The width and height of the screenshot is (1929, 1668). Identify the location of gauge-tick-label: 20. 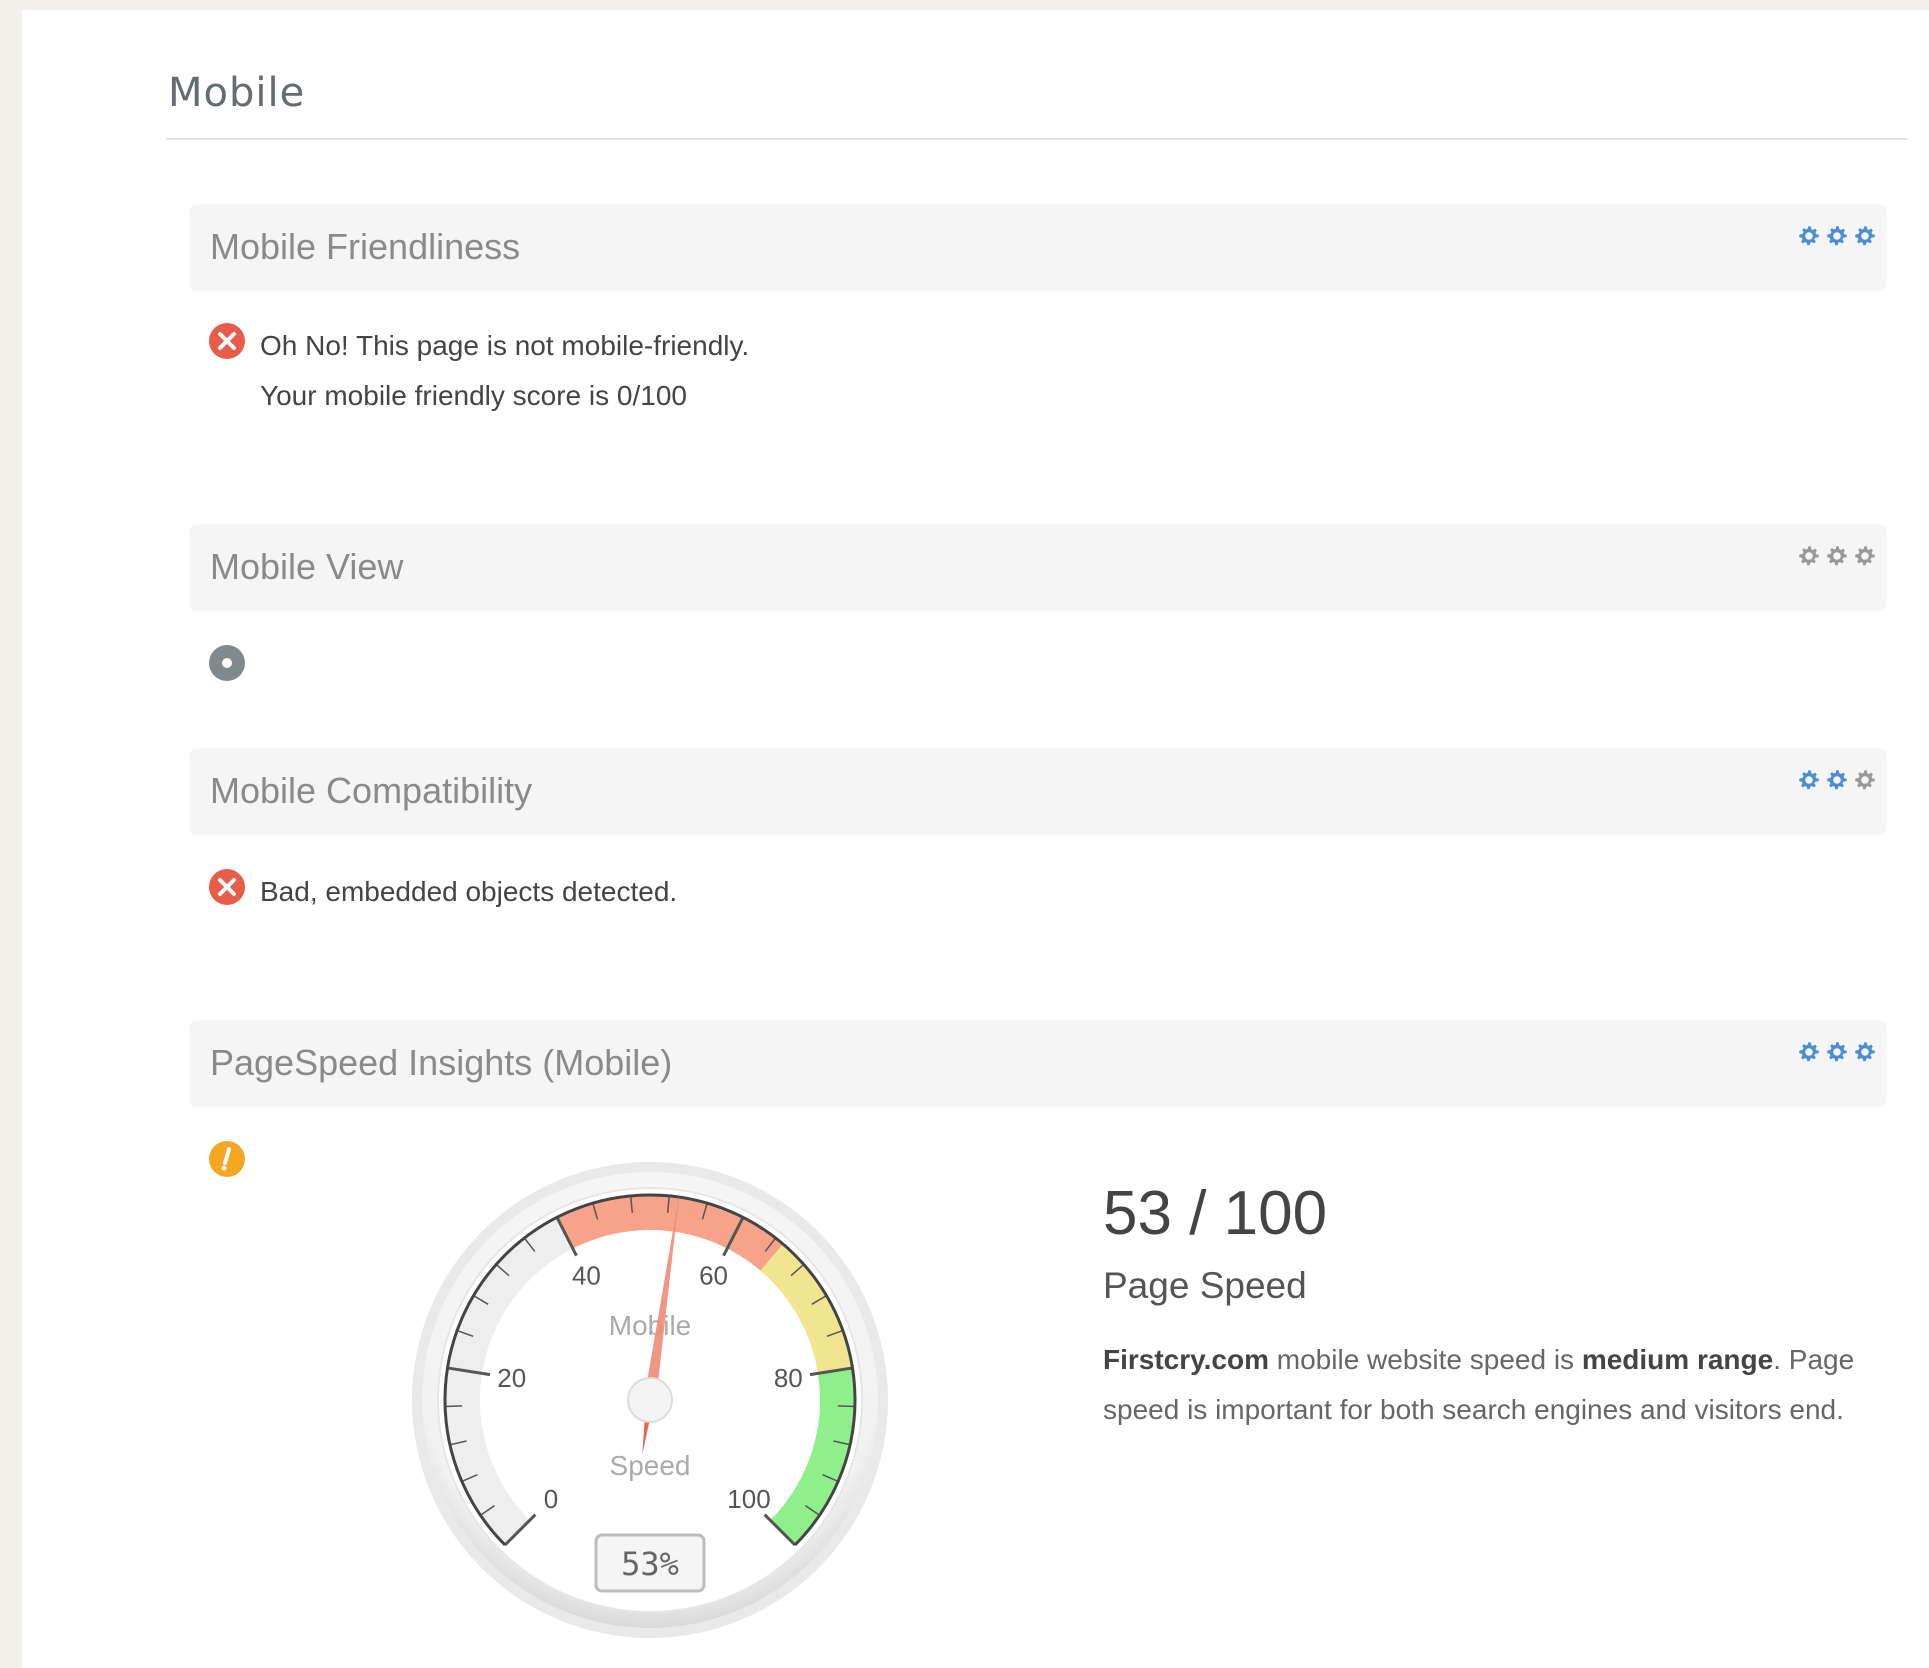
(511, 1378).